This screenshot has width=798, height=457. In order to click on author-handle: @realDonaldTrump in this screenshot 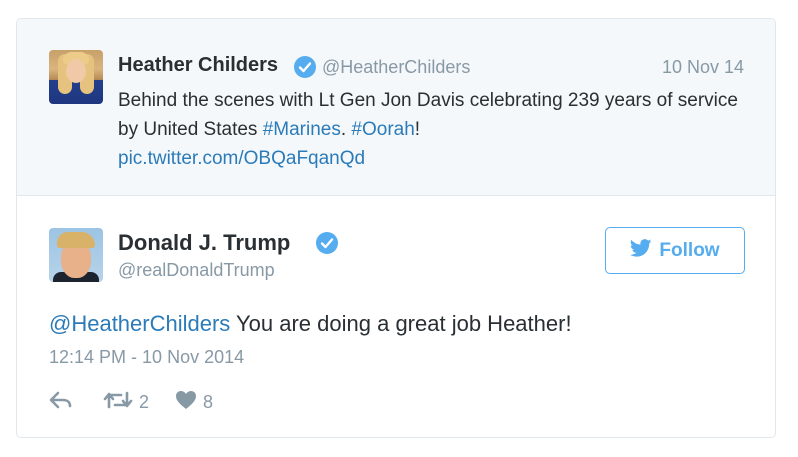, I will do `click(196, 270)`.